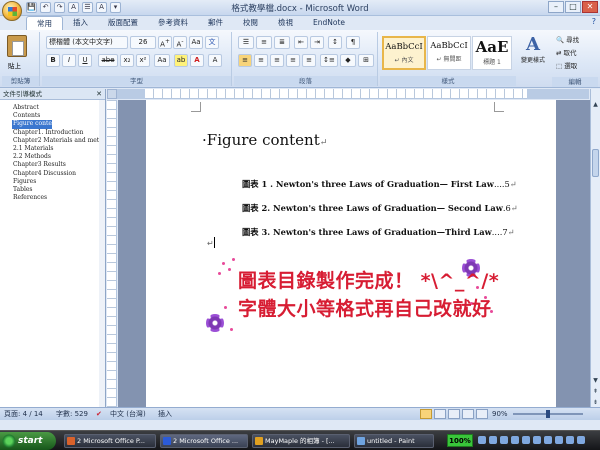 This screenshot has height=450, width=600. Describe the element at coordinates (162, 60) in the screenshot. I see `change-case-button: Aa` at that location.